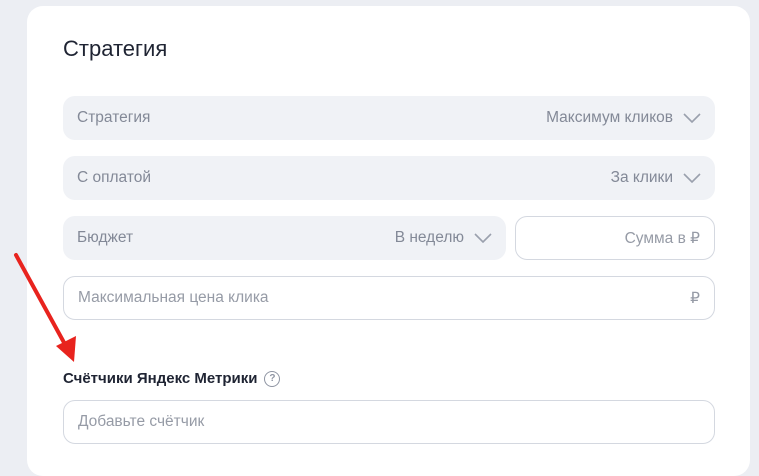 This screenshot has height=476, width=759. I want to click on budget-period-value: В неделю, so click(429, 237).